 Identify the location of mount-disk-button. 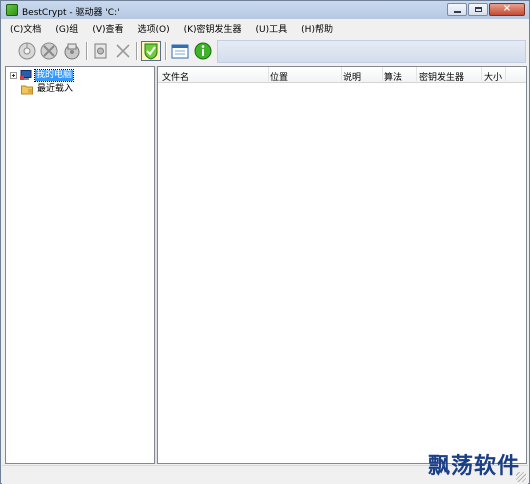
(27, 51).